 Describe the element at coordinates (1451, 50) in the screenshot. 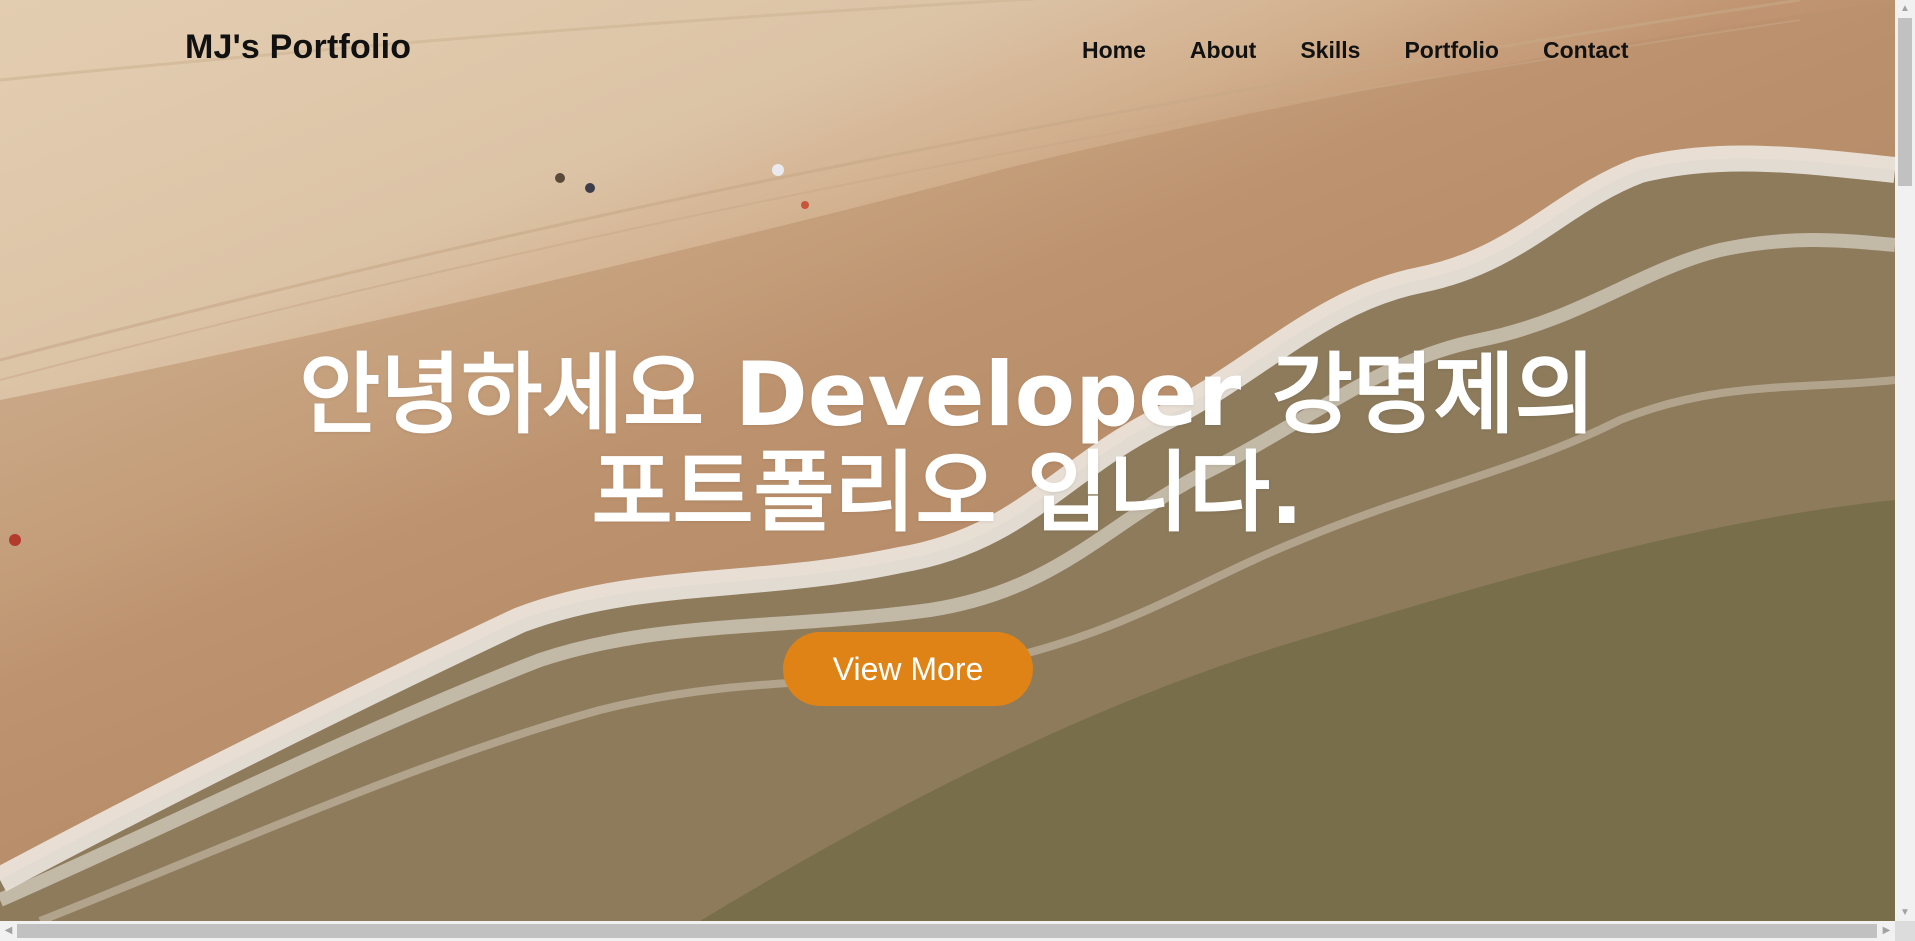

I see `nav-portfolio: Portfolio` at that location.